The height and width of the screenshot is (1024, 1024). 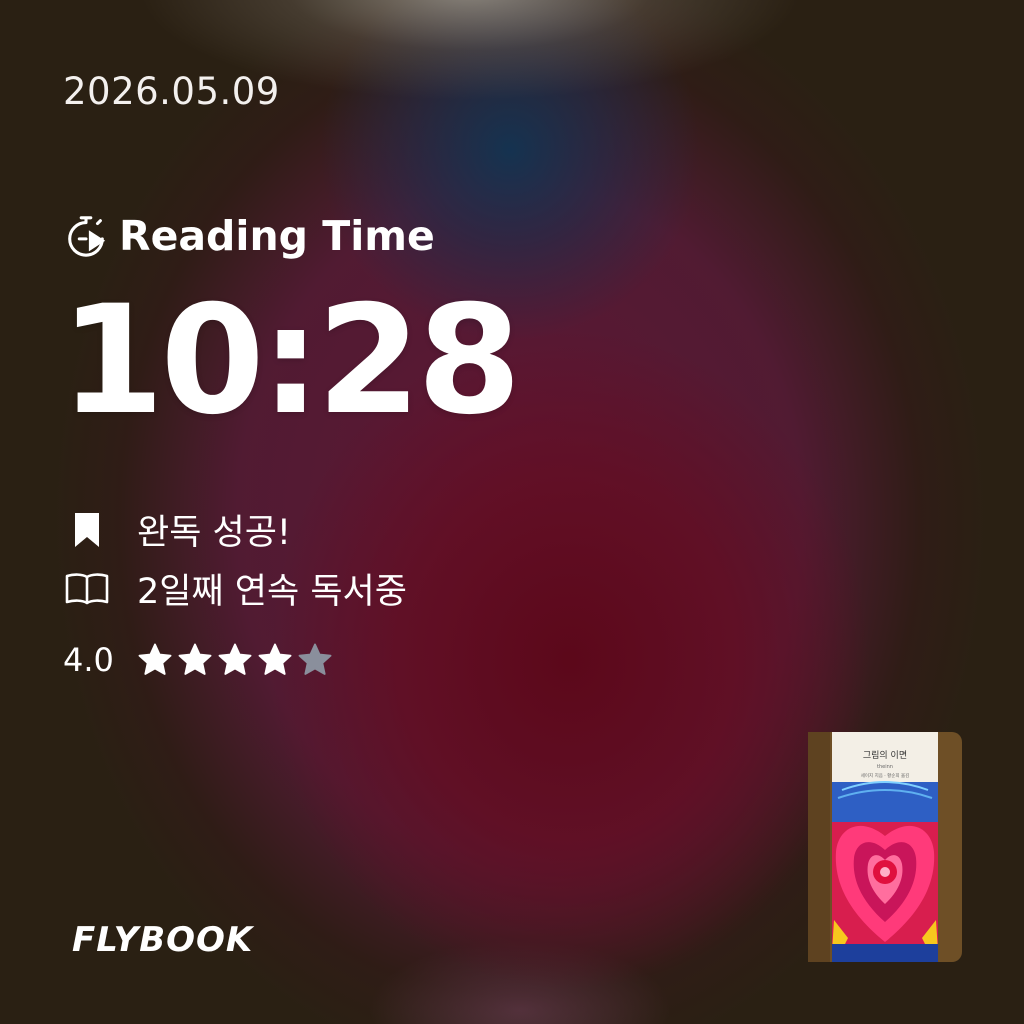 I want to click on reading-streak: 2일째 연속 독서중, so click(x=235, y=588).